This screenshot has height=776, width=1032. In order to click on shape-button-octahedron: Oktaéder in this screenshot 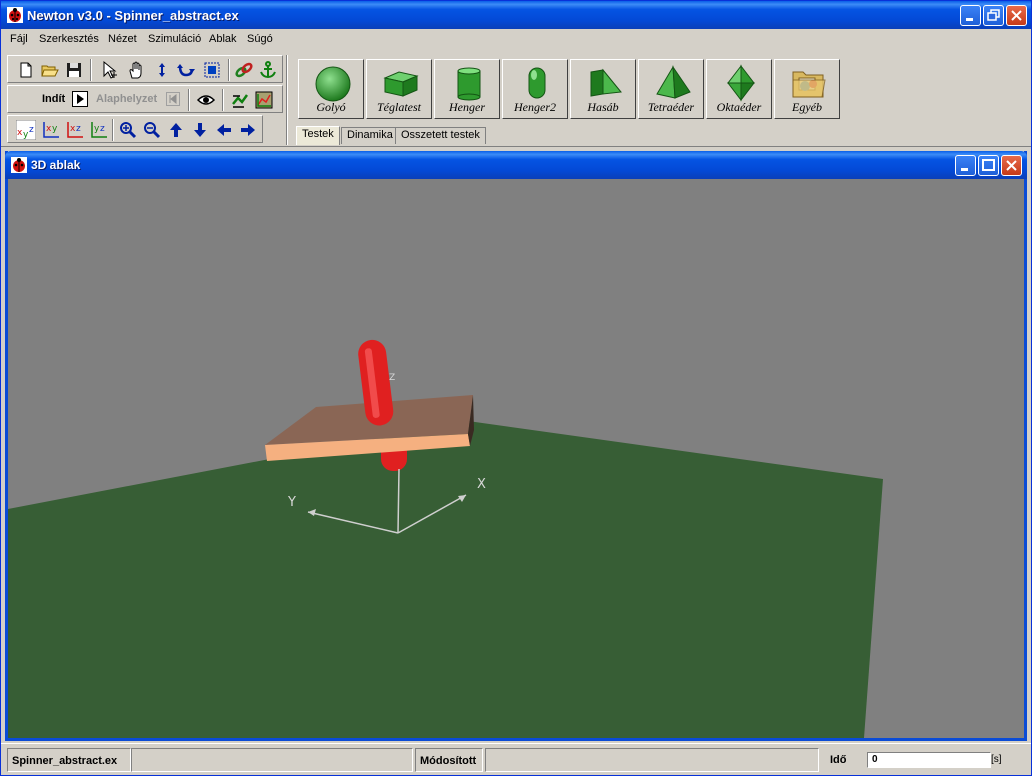, I will do `click(739, 89)`.